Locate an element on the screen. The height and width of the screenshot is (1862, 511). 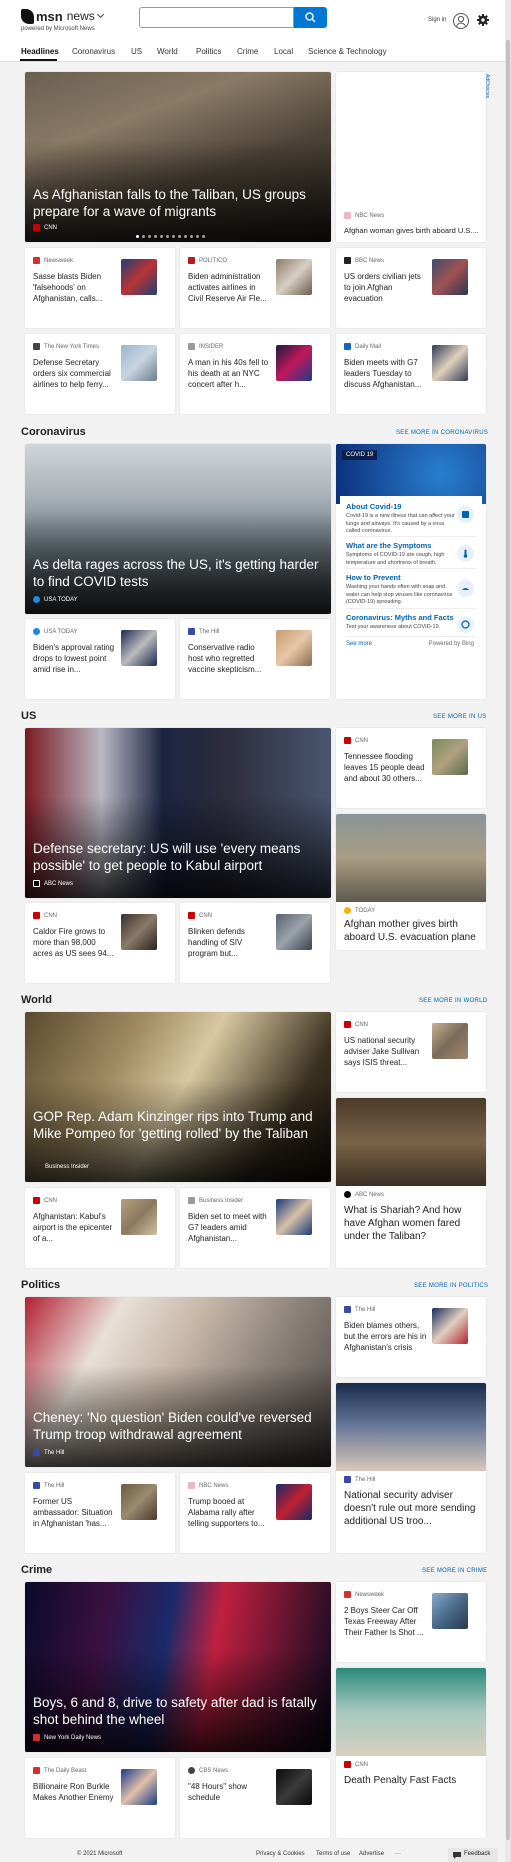
search-input is located at coordinates (216, 17).